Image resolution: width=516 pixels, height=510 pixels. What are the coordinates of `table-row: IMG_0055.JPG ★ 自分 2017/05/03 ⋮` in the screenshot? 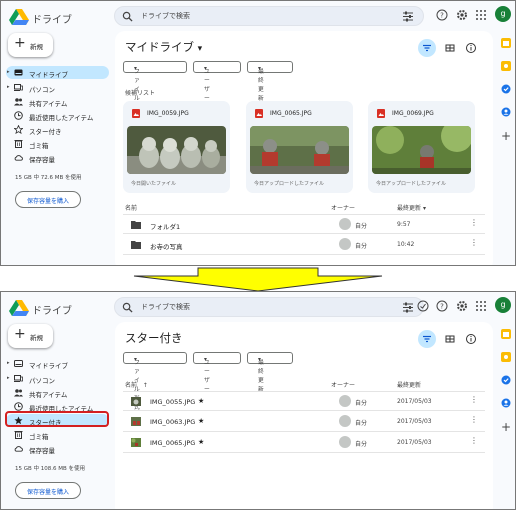 It's located at (304, 401).